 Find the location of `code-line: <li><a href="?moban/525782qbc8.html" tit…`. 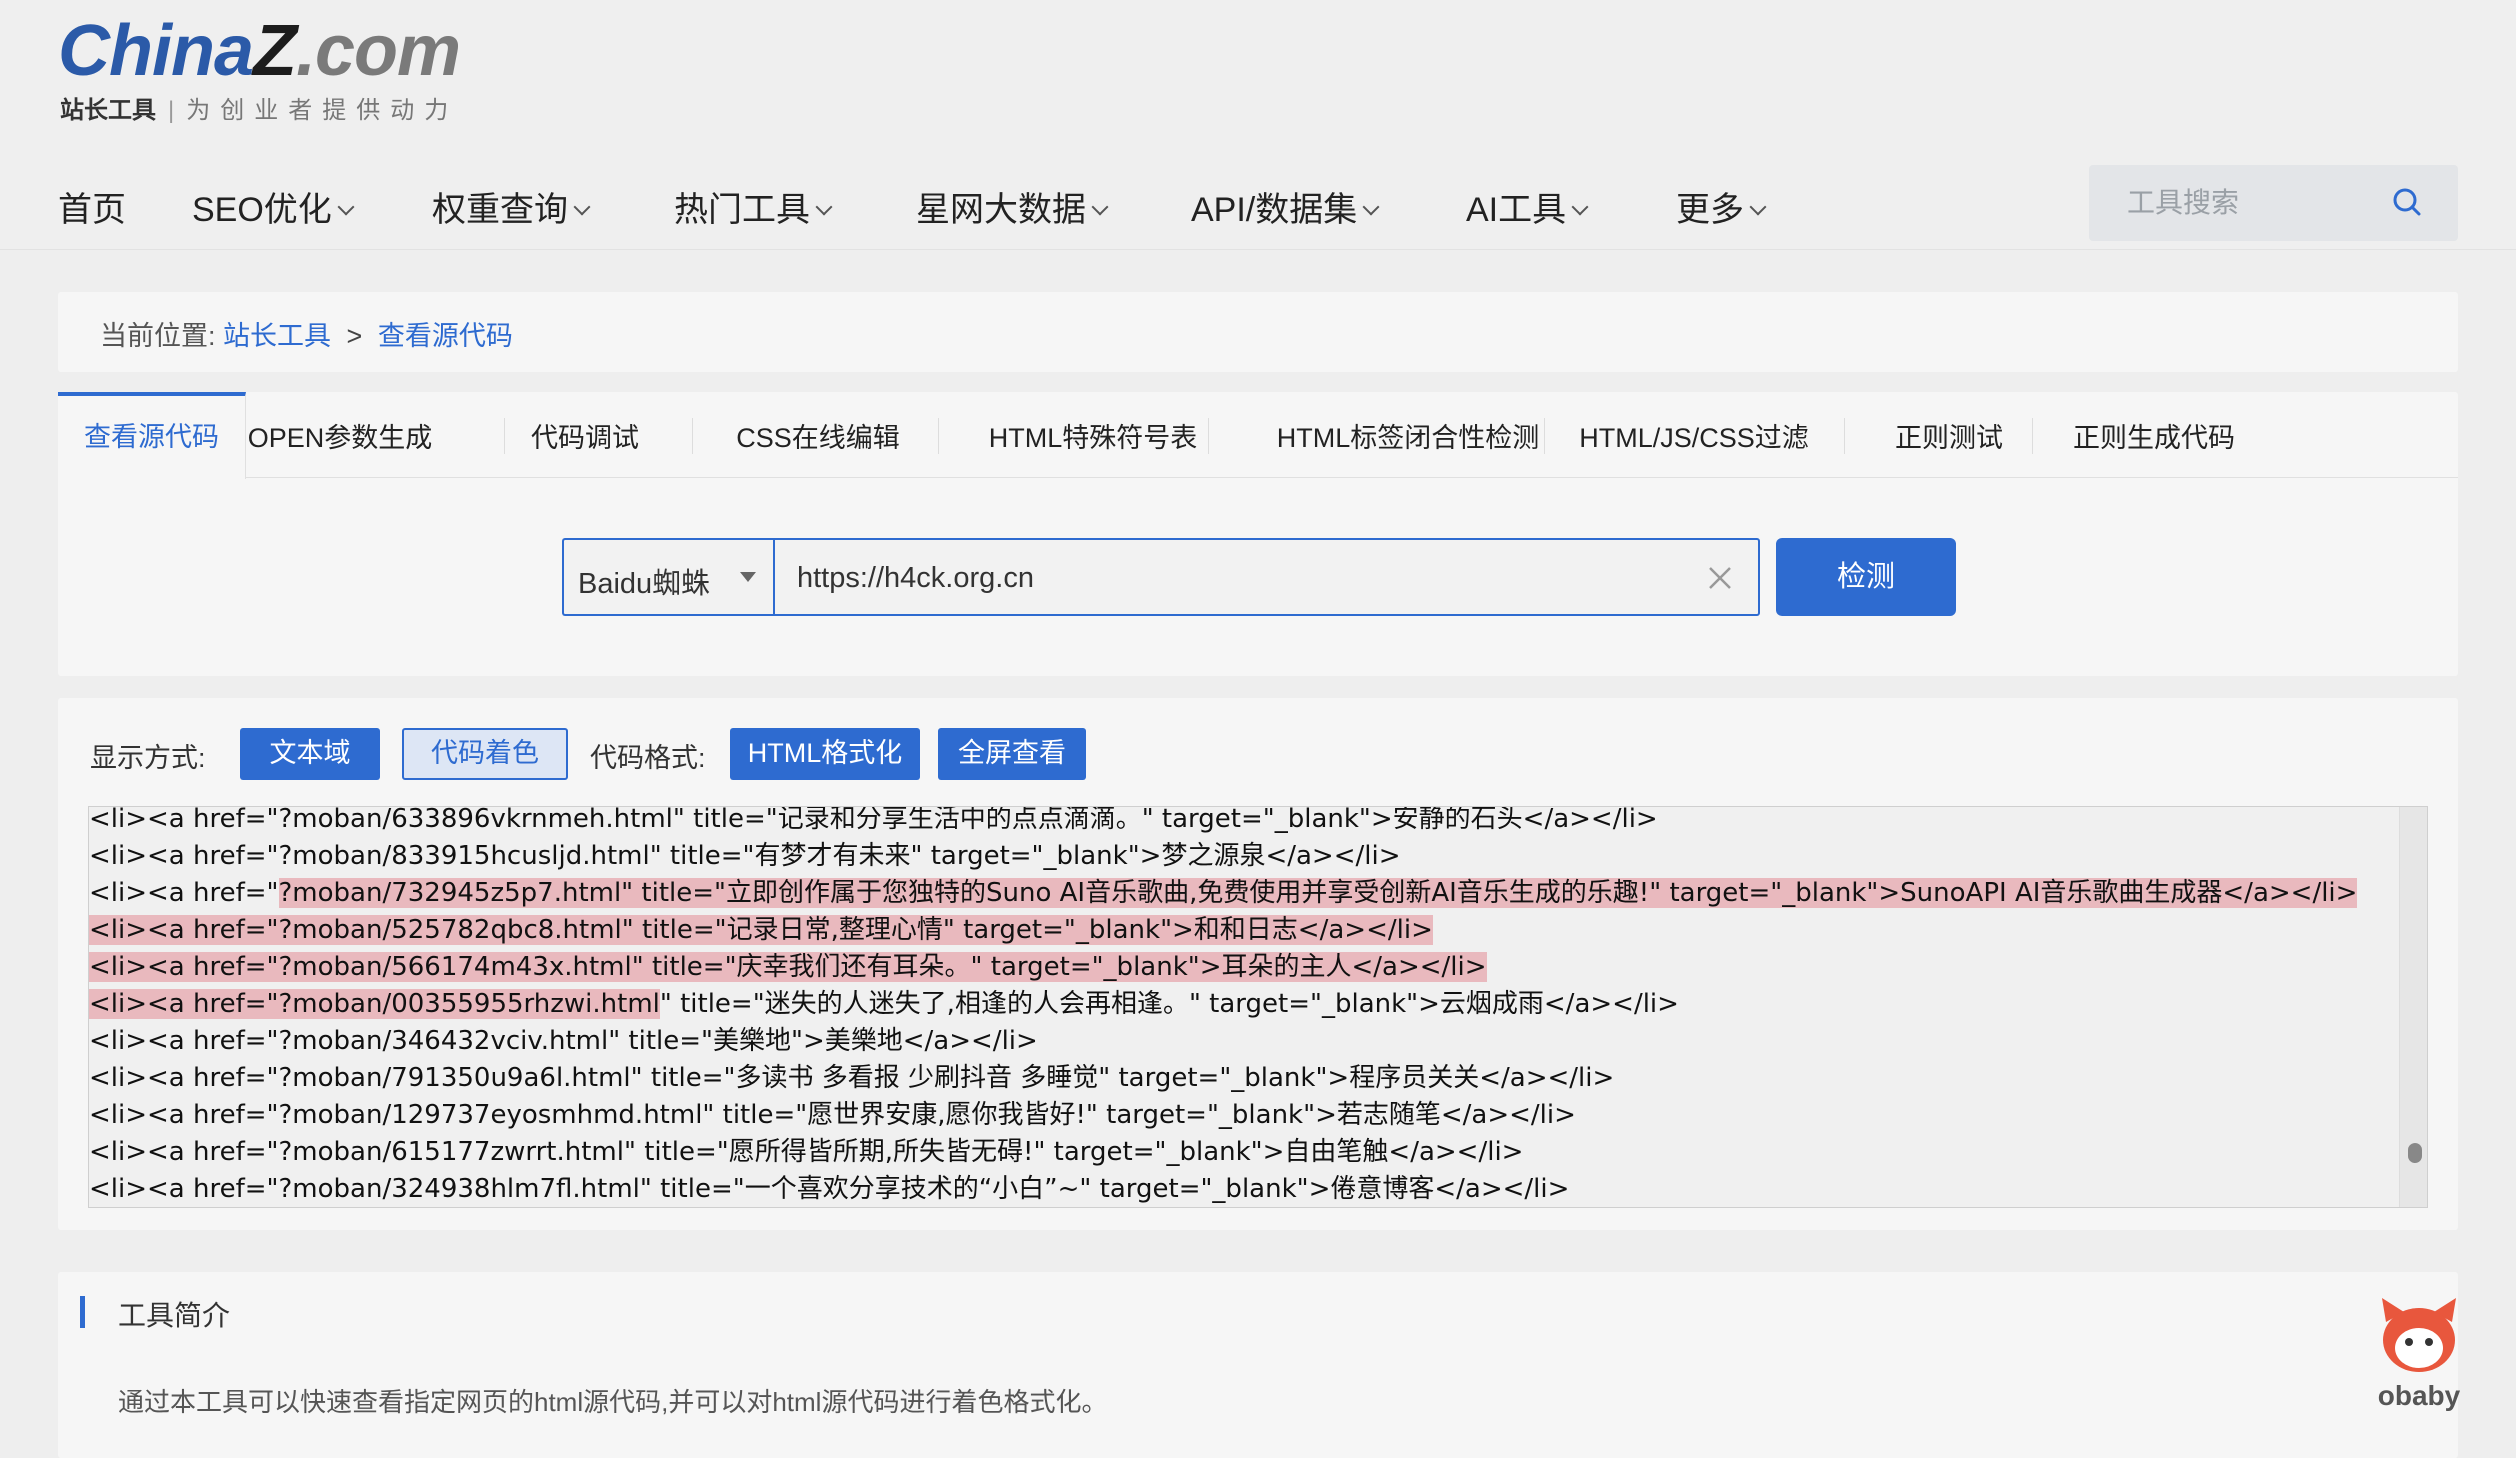

code-line: <li><a href="?moban/525782qbc8.html" tit… is located at coordinates (1244, 930).